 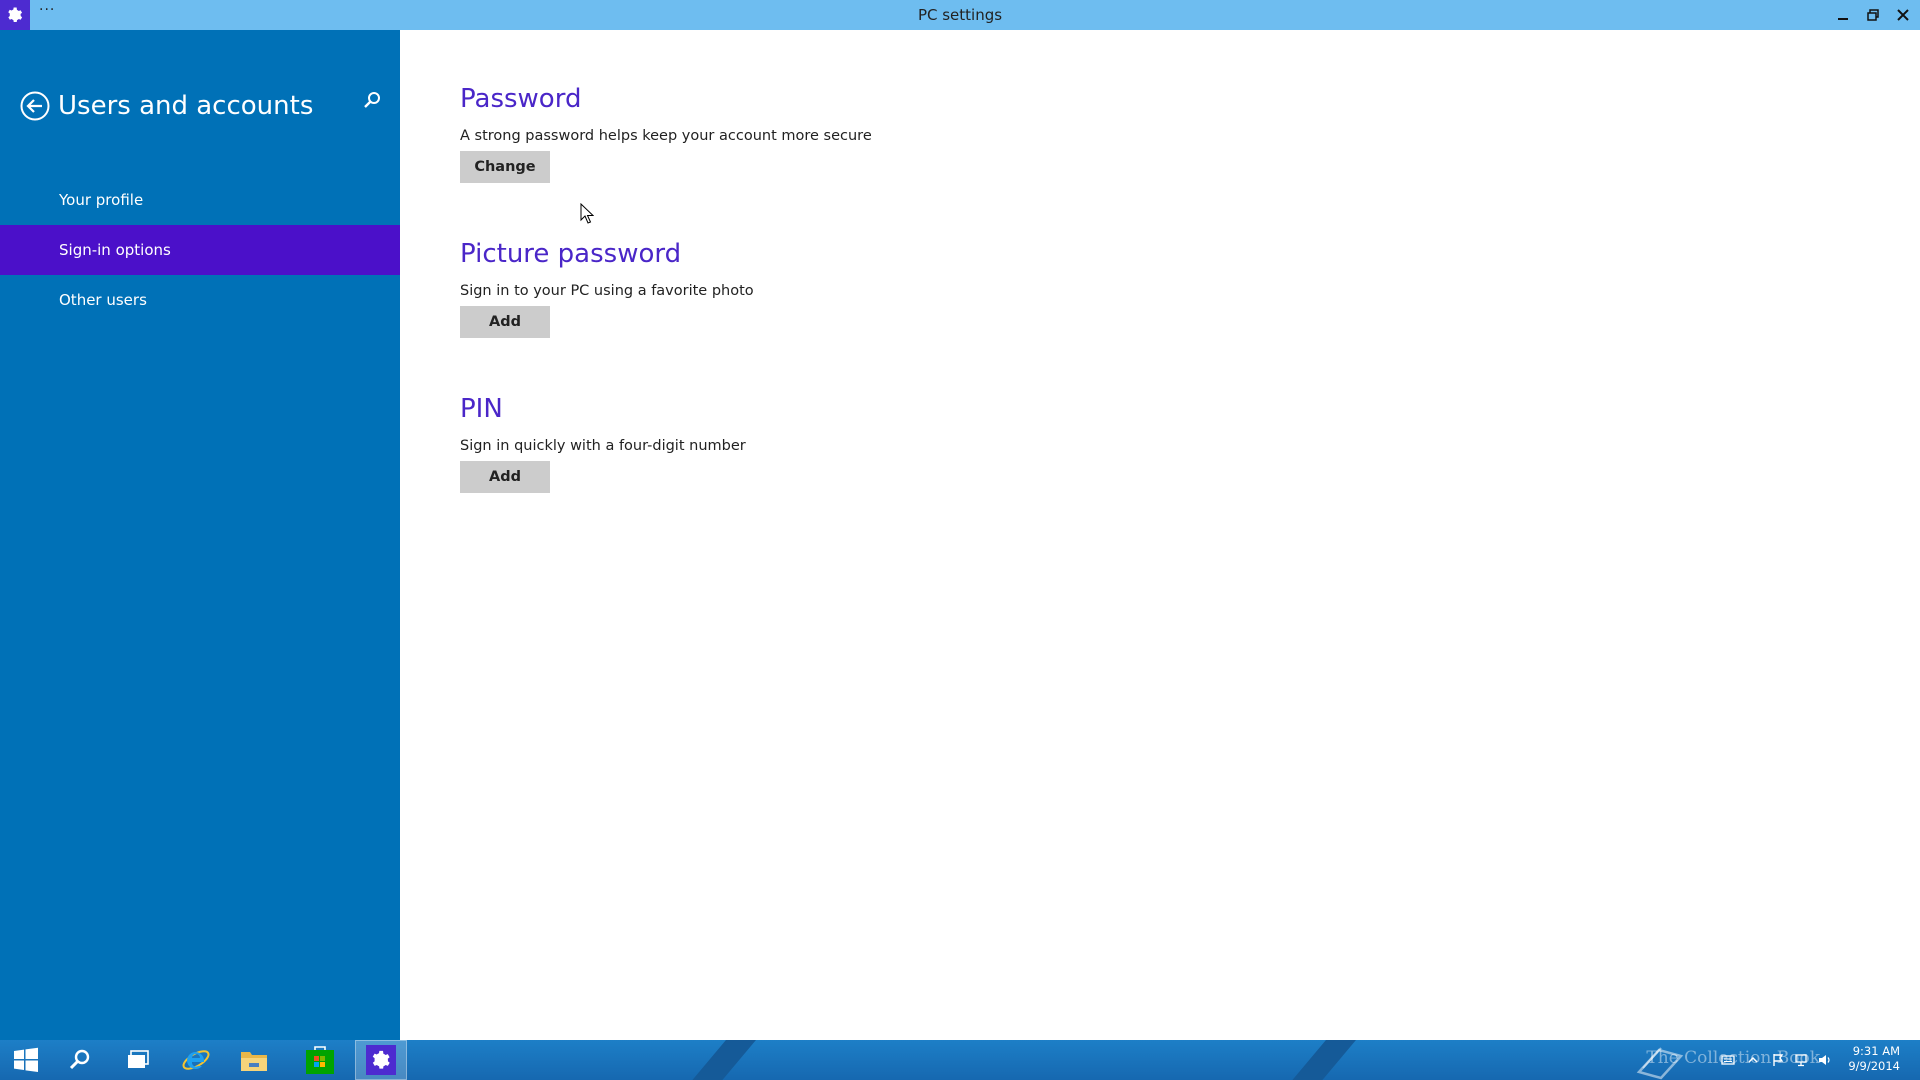 I want to click on sidebar-nav: Your profile Sign-in options Other users, so click(x=200, y=250).